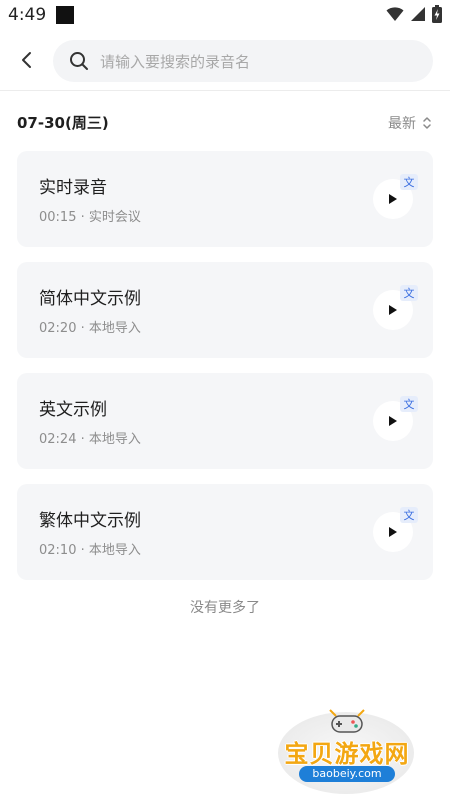  I want to click on search-icon, so click(79, 61).